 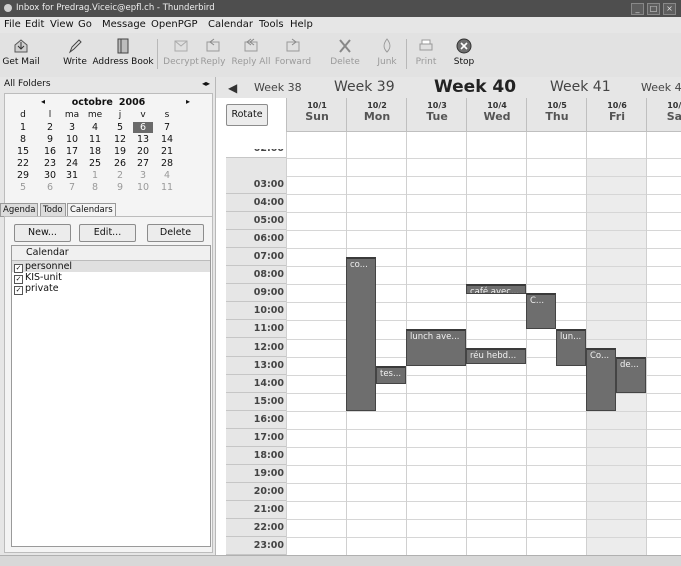 What do you see at coordinates (120, 139) in the screenshot?
I see `mini-cal-day: 12` at bounding box center [120, 139].